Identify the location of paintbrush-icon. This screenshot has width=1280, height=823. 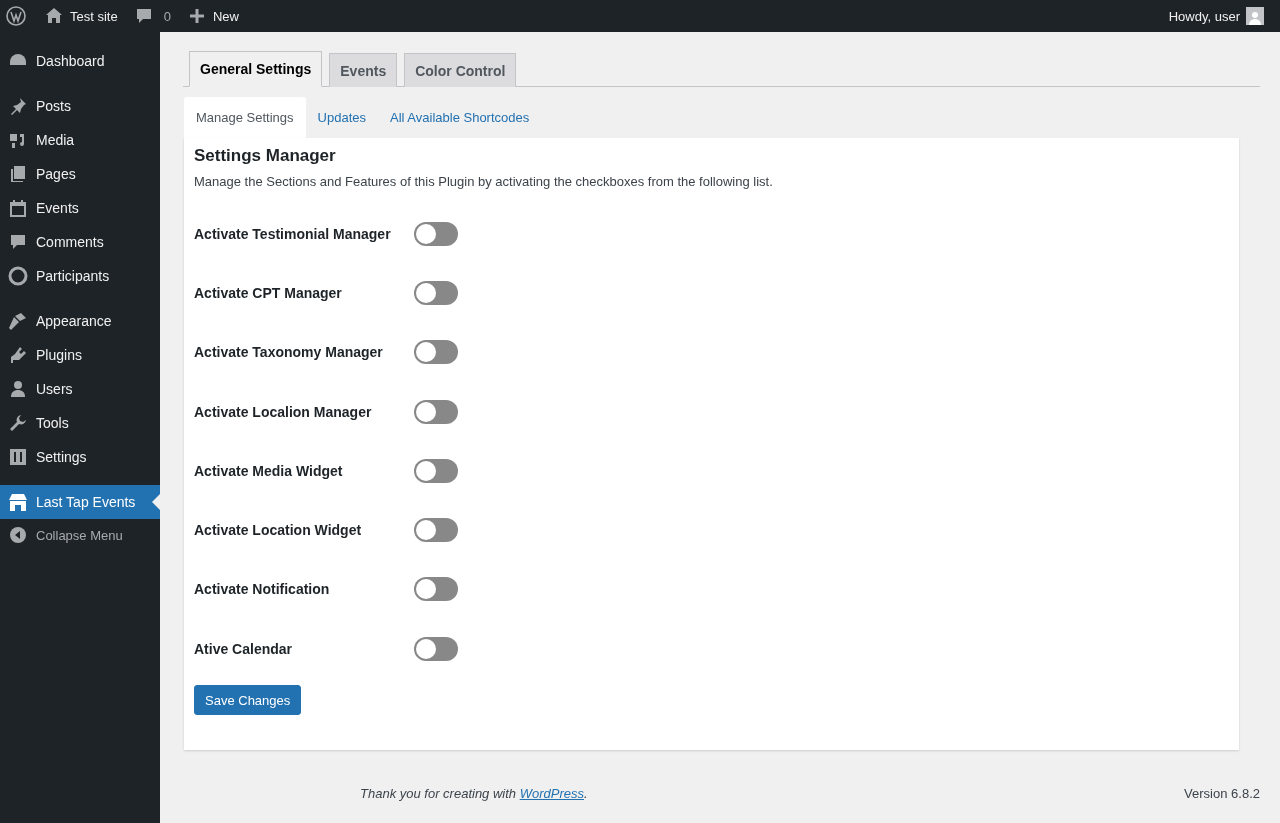
(18, 321).